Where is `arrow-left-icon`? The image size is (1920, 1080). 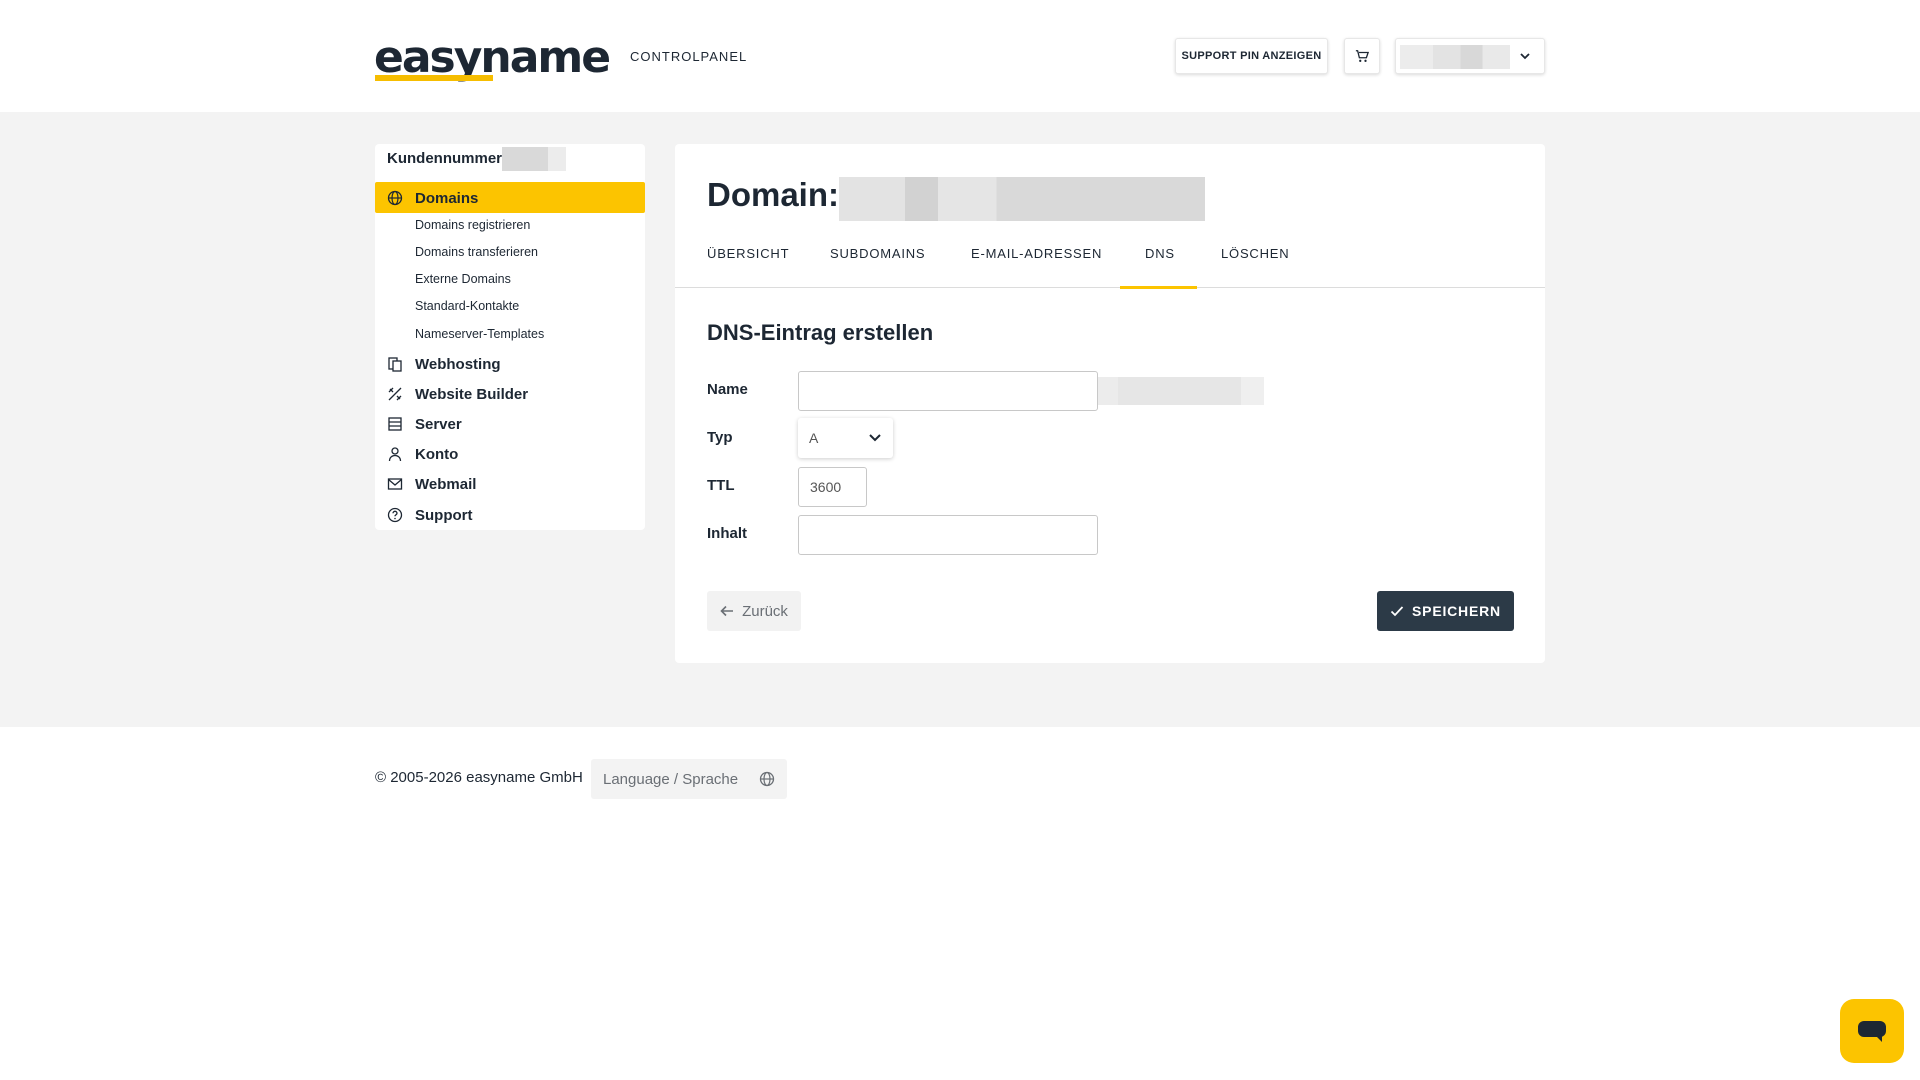 arrow-left-icon is located at coordinates (727, 611).